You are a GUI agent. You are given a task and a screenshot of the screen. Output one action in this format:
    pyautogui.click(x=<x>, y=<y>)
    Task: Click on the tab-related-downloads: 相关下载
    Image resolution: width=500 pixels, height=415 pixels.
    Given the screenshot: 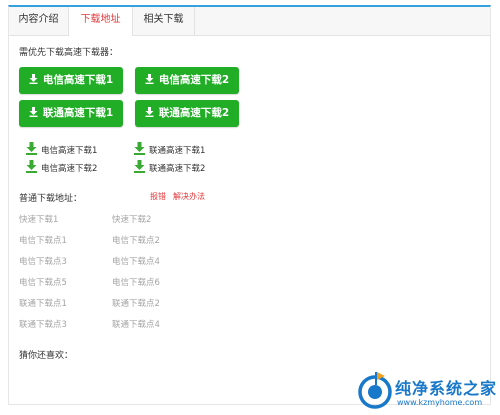 What is the action you would take?
    pyautogui.click(x=164, y=21)
    